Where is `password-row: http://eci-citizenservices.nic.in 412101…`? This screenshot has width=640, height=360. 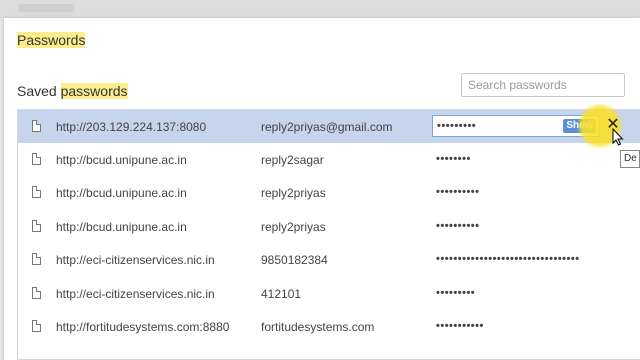 password-row: http://eci-citizenservices.nic.in 412101… is located at coordinates (329, 293).